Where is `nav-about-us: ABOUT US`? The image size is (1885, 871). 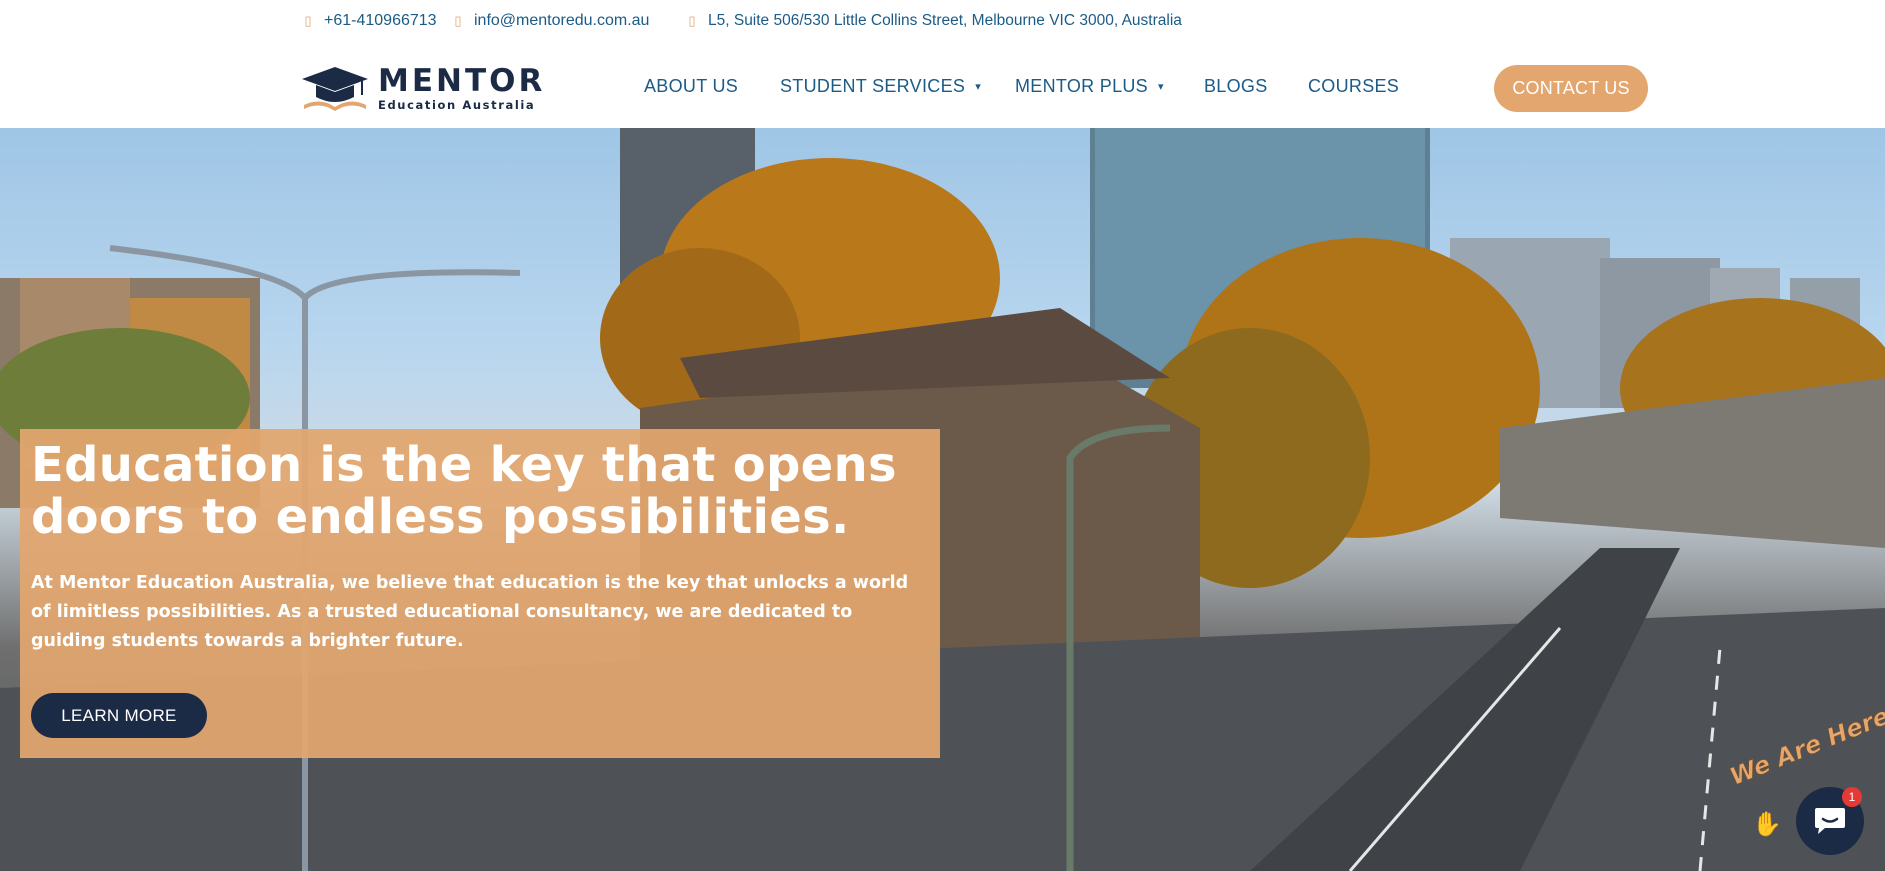 nav-about-us: ABOUT US is located at coordinates (691, 86).